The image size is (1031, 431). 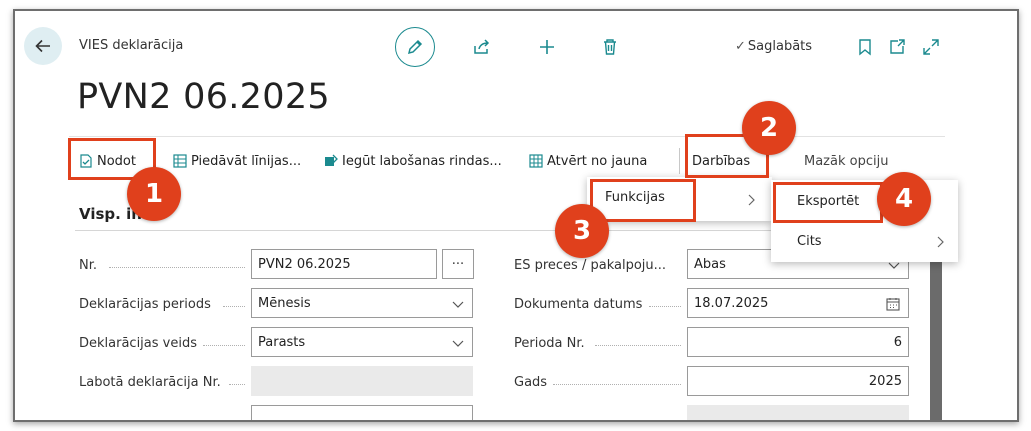 What do you see at coordinates (177, 267) in the screenshot?
I see `nr-leader` at bounding box center [177, 267].